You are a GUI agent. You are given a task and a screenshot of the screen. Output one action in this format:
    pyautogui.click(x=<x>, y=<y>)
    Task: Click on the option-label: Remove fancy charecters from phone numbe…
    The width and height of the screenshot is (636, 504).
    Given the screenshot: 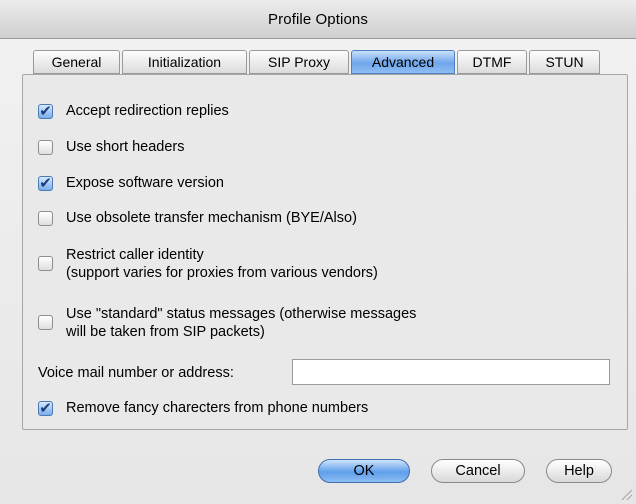 What is the action you would take?
    pyautogui.click(x=217, y=408)
    